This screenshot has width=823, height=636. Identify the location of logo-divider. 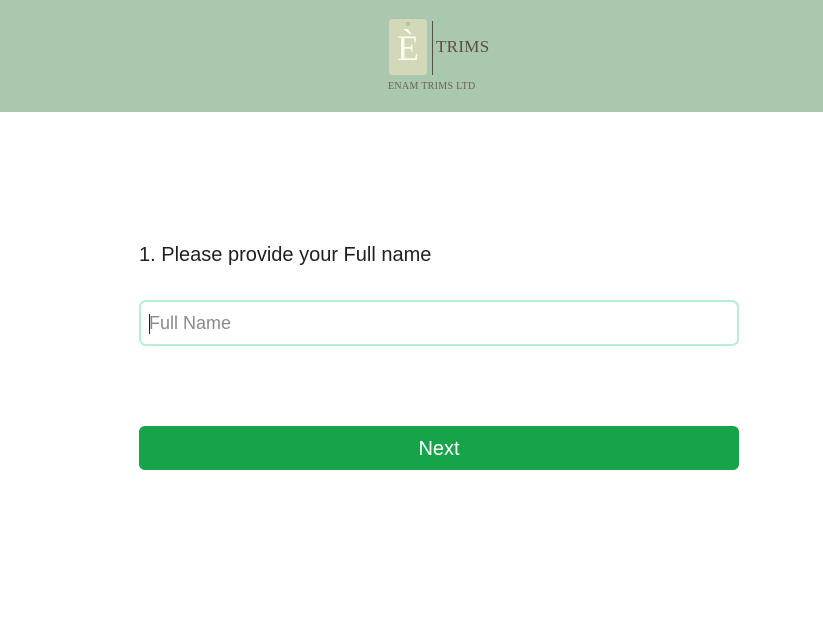
(432, 48).